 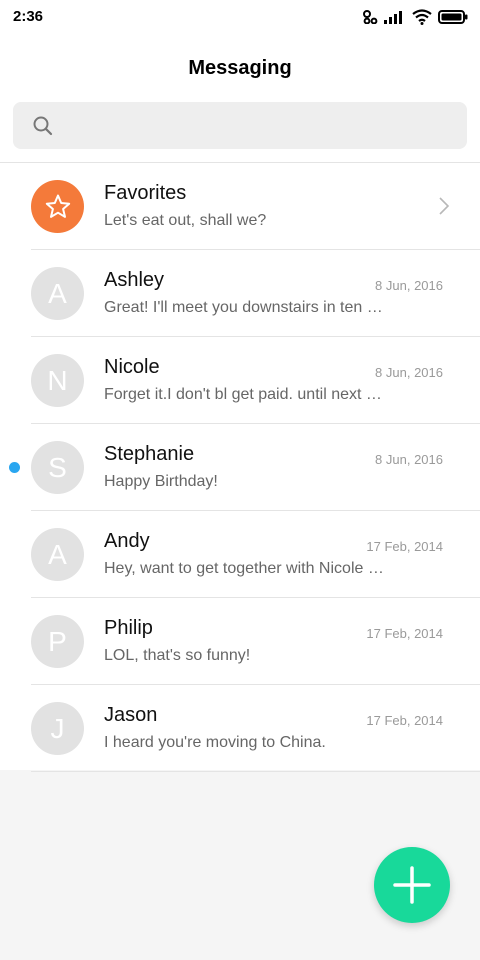 What do you see at coordinates (177, 655) in the screenshot?
I see `conversation-preview: LOL, that's so funny!` at bounding box center [177, 655].